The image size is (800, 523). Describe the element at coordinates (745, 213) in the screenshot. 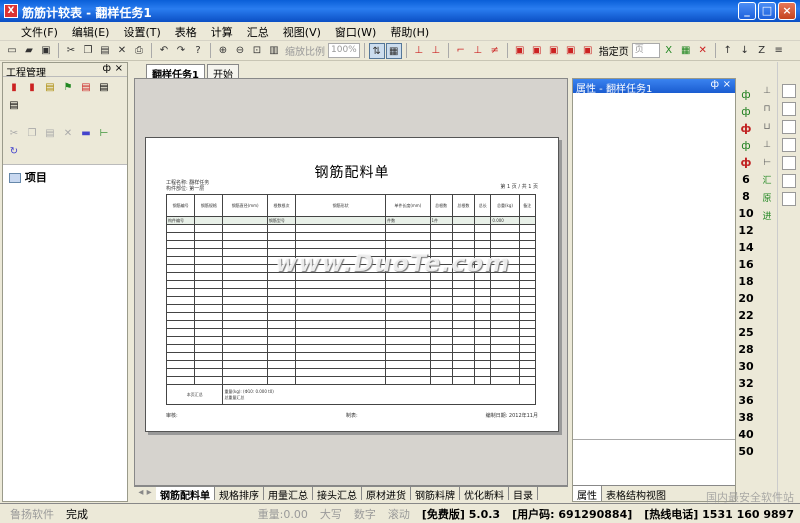

I see `diameter-10: 10` at that location.